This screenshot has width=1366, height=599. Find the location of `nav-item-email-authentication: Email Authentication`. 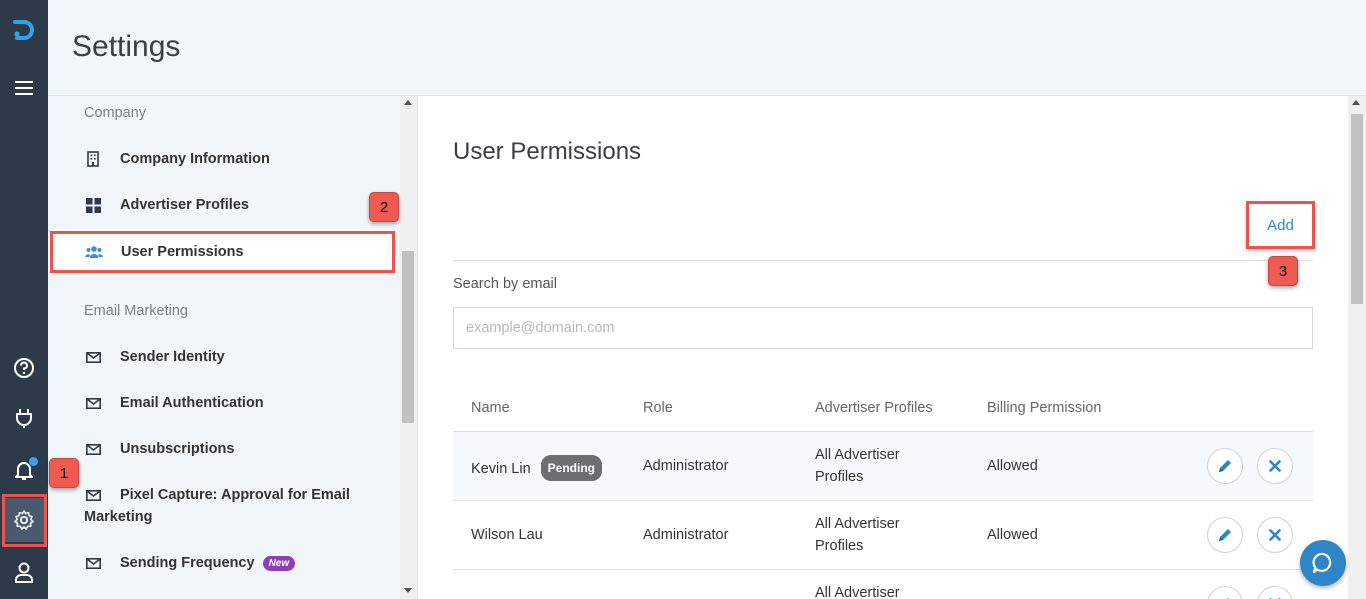

nav-item-email-authentication: Email Authentication is located at coordinates (174, 403).